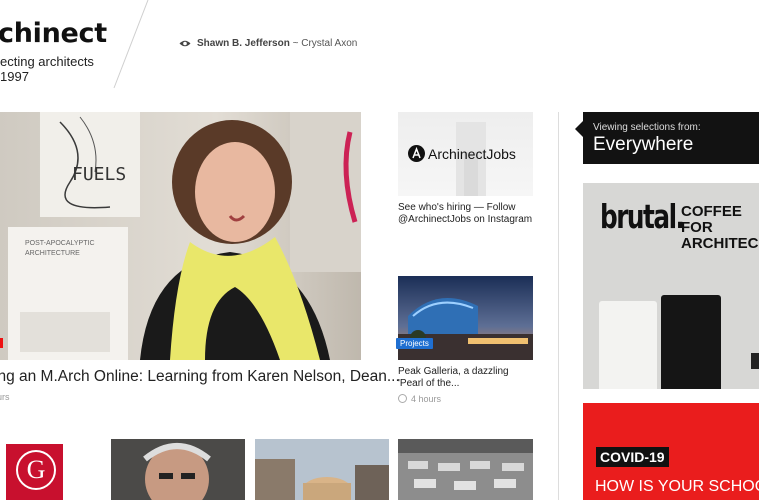 The width and height of the screenshot is (759, 500). I want to click on portrait-thumbnail, so click(178, 469).